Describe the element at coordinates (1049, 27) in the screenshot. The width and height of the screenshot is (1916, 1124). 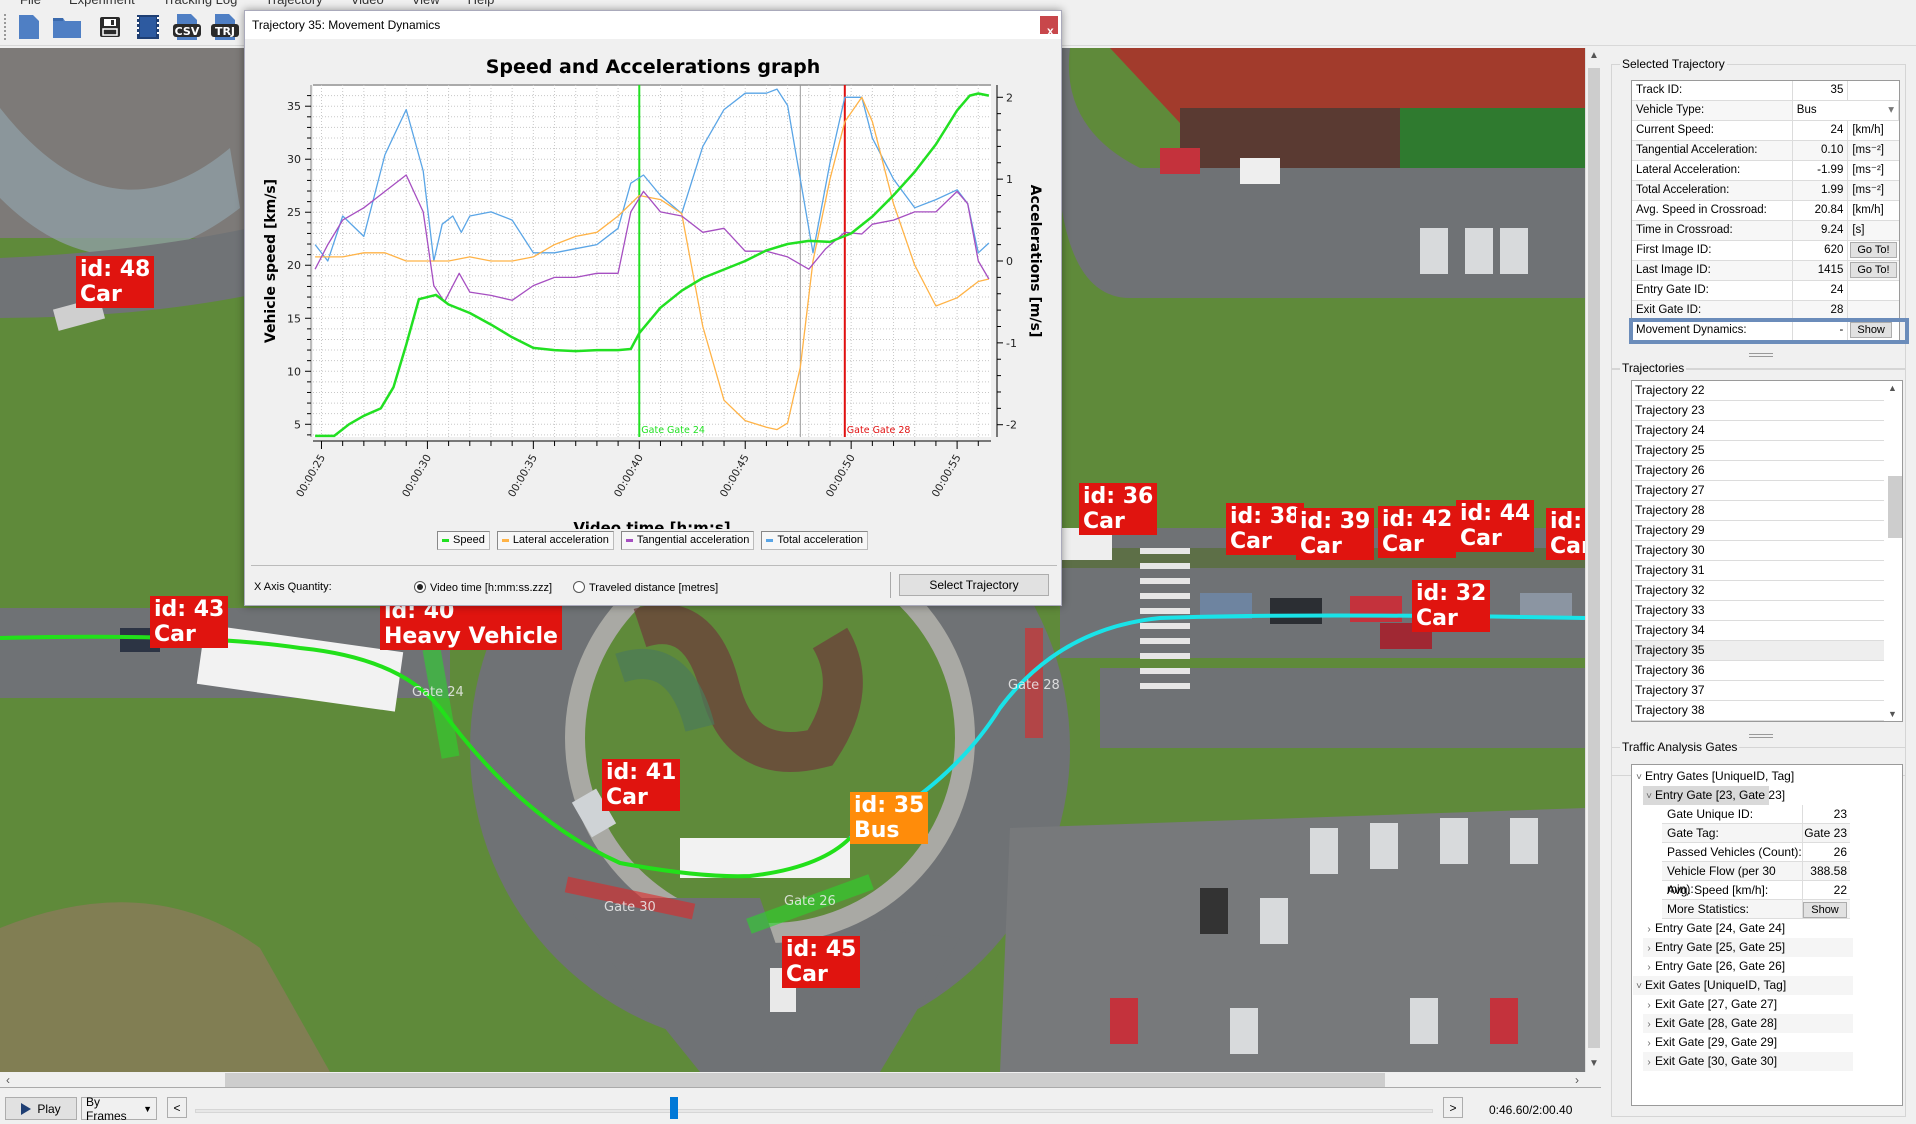
I see `close-button: x` at that location.